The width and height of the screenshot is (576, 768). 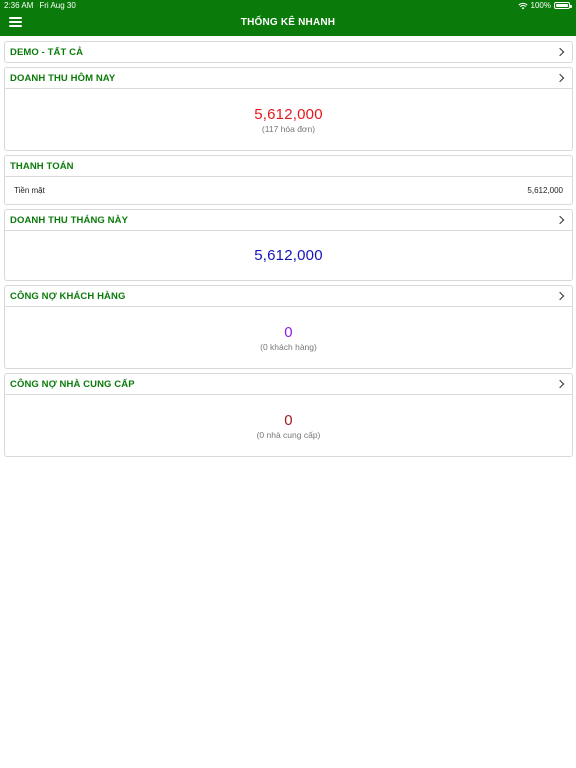 I want to click on revenue-today-invoice-count: (117 hóa đơn), so click(x=288, y=129).